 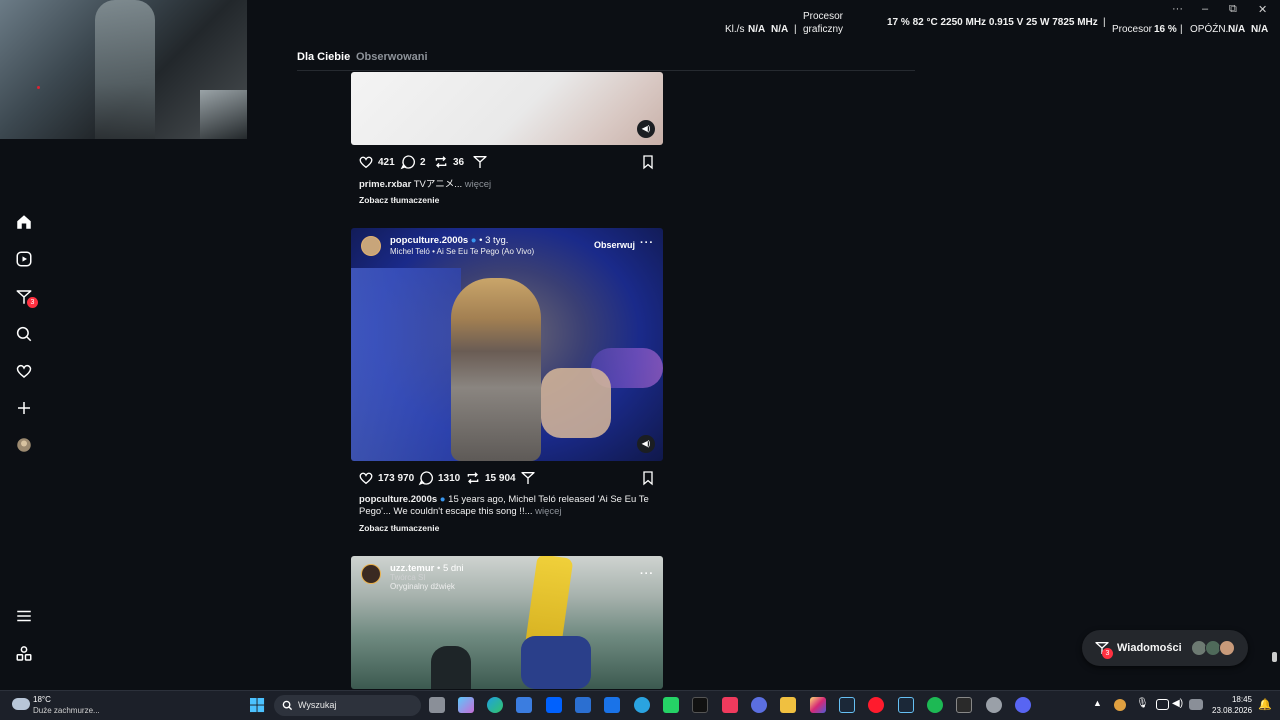 I want to click on osd-sep-2: |, so click(x=1104, y=22).